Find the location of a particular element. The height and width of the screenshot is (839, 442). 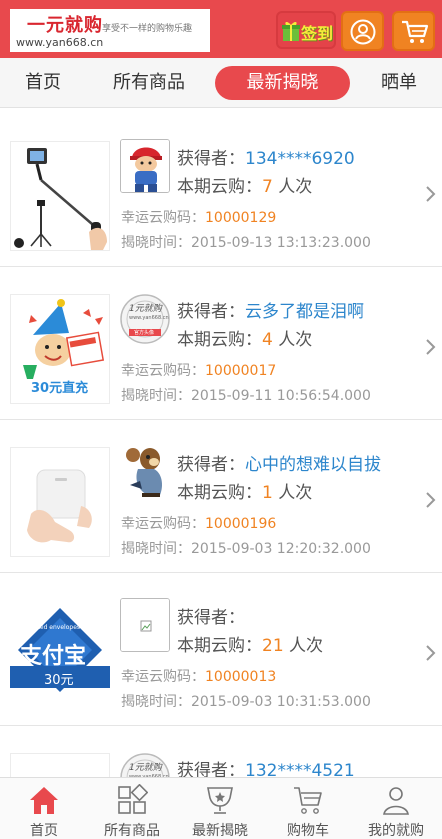

reveal-time: 2015-09-03 10:31:53.000 is located at coordinates (281, 702).